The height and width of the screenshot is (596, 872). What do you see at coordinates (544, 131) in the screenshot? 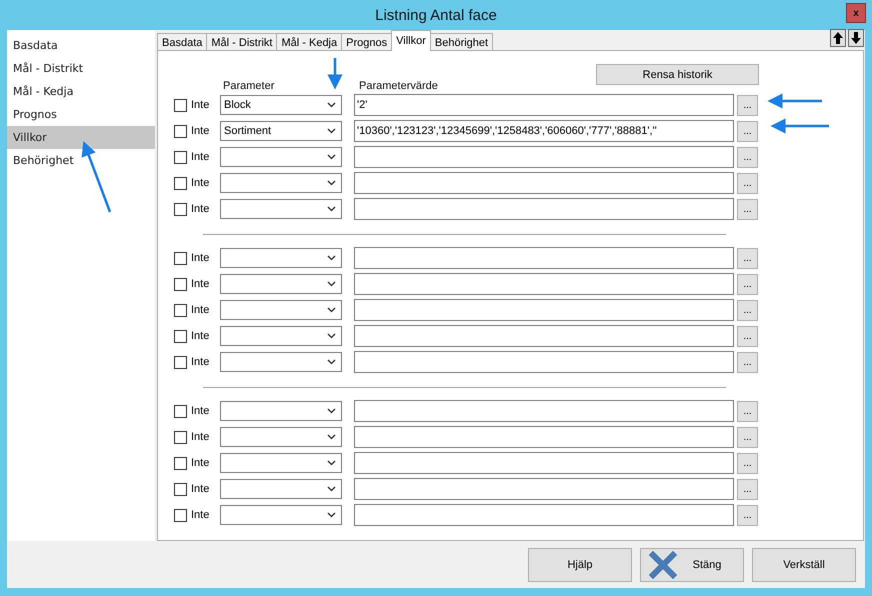
I see `value-field: '10360','123123','12345699','1258483','606060','777','88881',''` at bounding box center [544, 131].